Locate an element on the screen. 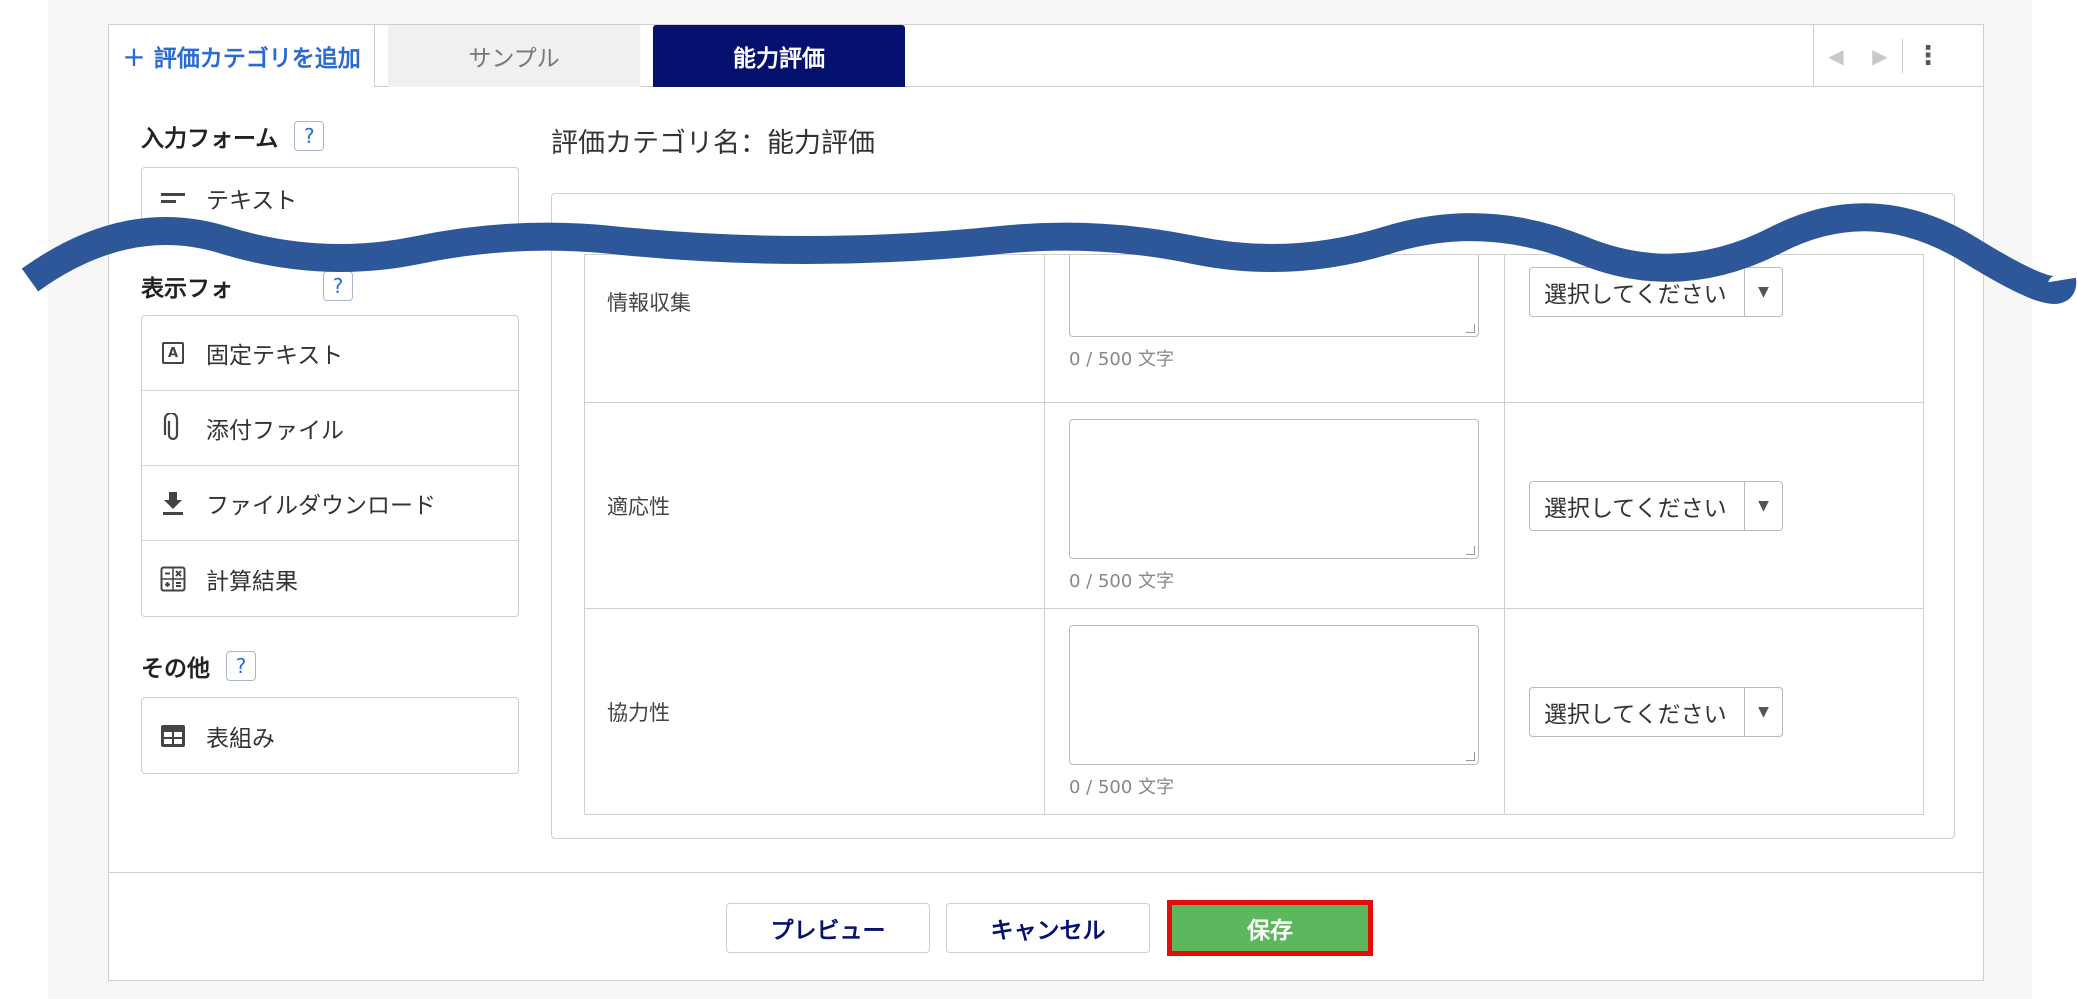  tab-tools: ◀ ▶ ⋮ is located at coordinates (1898, 56).